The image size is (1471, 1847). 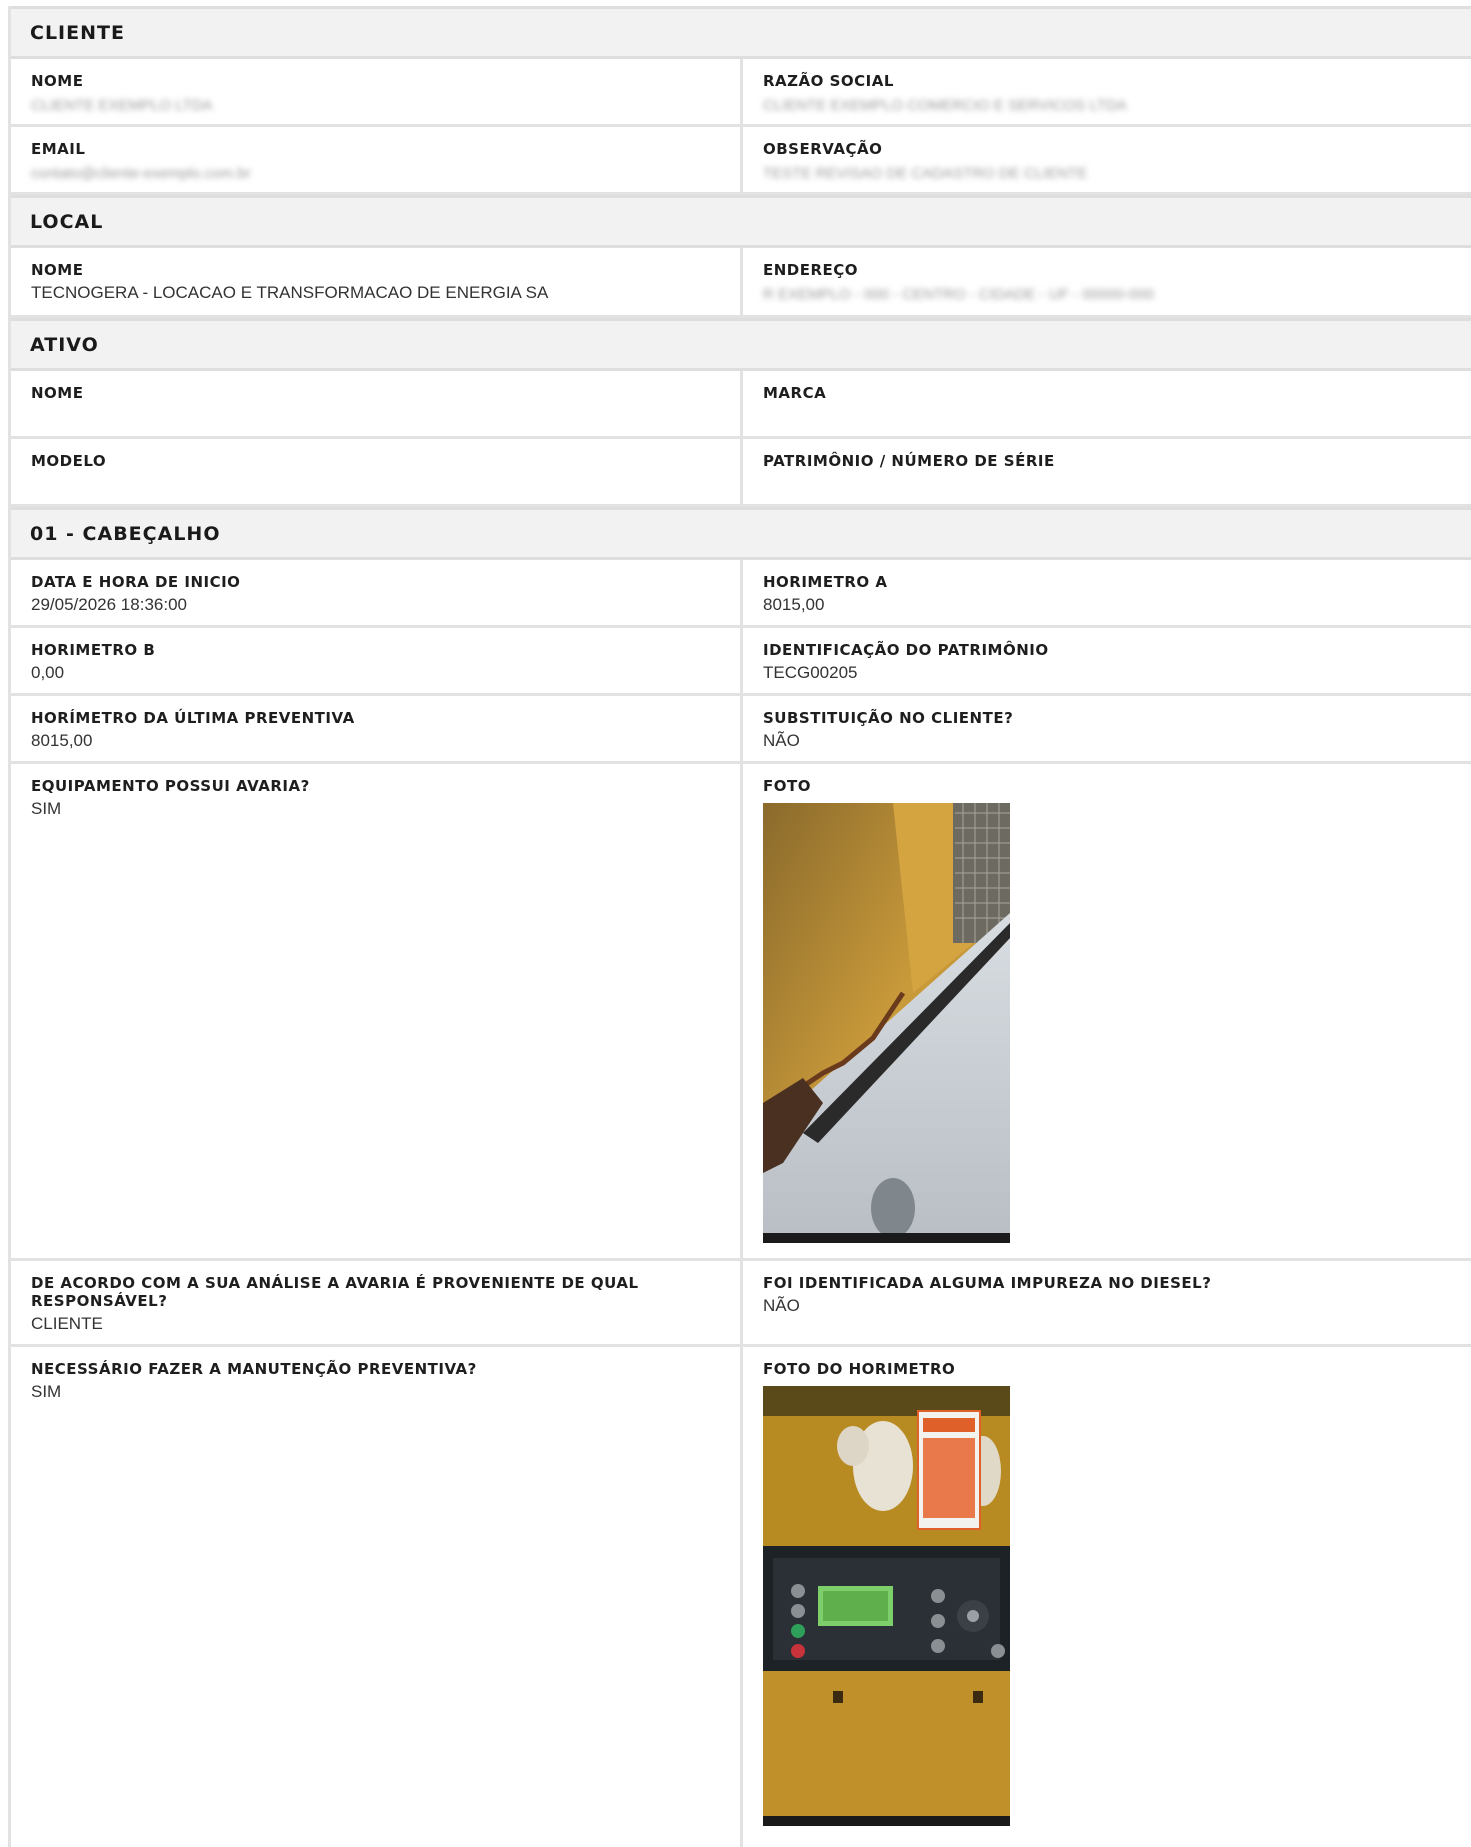 I want to click on field-label: MARCA, so click(x=795, y=393).